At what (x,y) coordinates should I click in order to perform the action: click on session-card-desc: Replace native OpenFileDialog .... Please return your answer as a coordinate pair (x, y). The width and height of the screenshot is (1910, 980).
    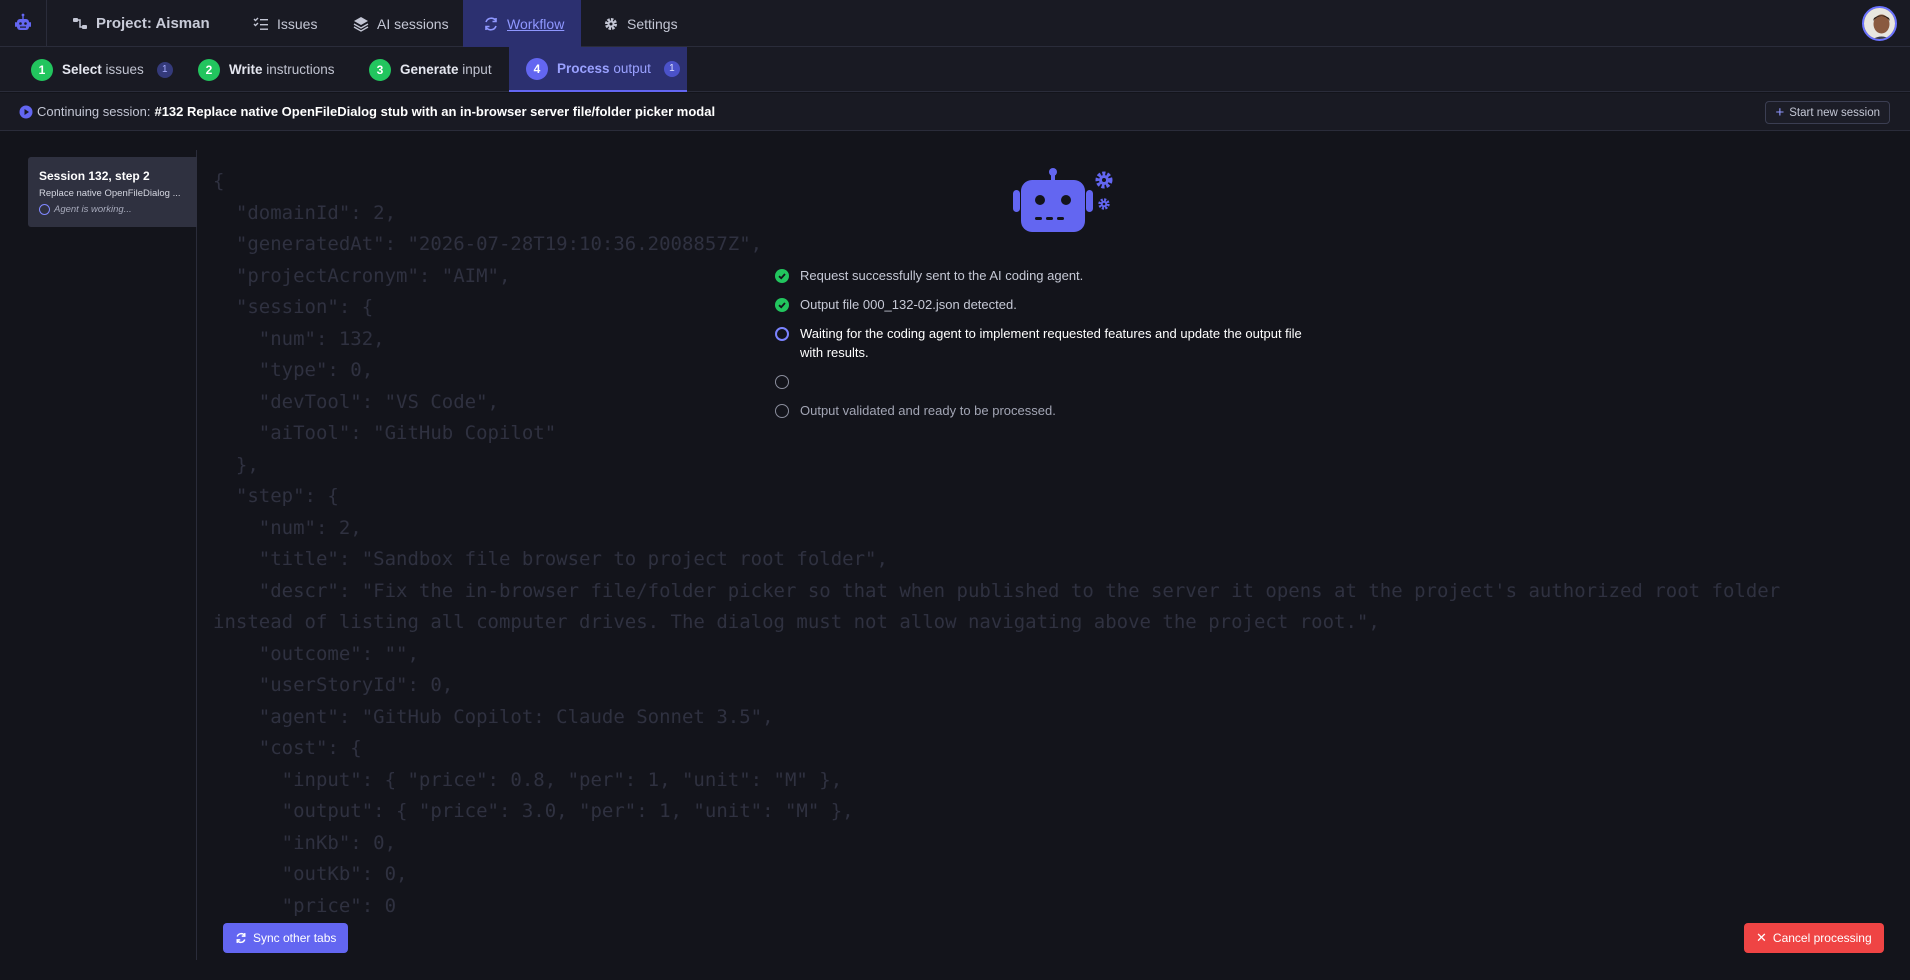
    Looking at the image, I should click on (110, 193).